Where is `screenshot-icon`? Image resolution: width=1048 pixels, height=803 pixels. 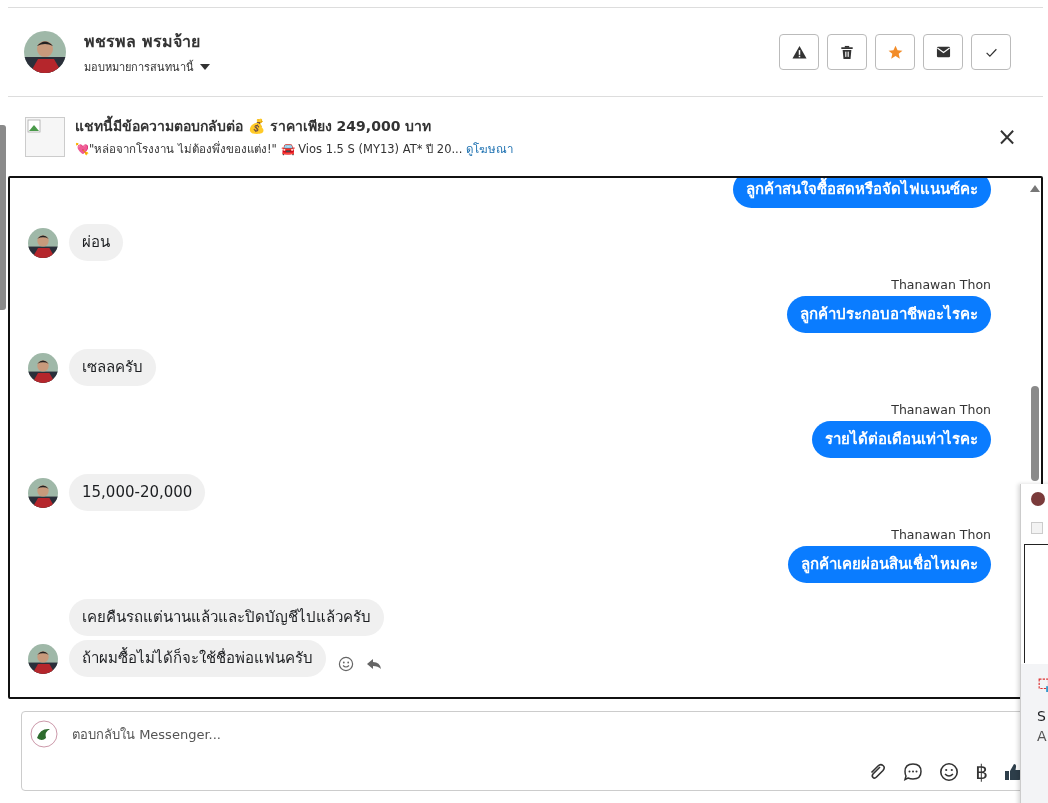
screenshot-icon is located at coordinates (1043, 685).